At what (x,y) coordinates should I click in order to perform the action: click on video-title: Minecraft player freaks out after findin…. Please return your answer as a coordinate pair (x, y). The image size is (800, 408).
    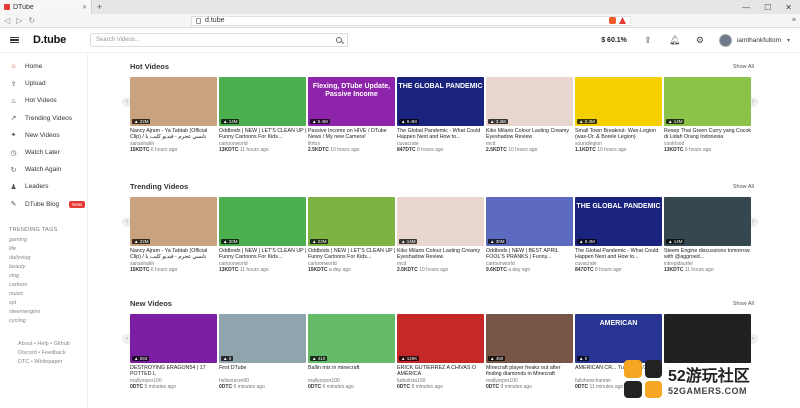
    Looking at the image, I should click on (530, 371).